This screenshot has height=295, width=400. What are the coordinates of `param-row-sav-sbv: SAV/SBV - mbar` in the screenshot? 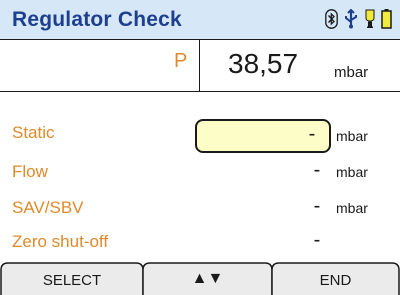 It's located at (200, 209).